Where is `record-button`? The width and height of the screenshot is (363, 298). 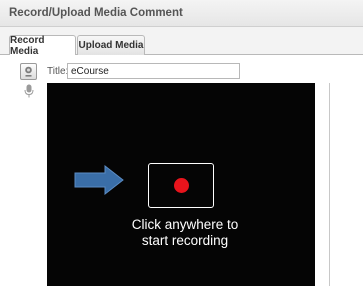
record-button is located at coordinates (181, 185).